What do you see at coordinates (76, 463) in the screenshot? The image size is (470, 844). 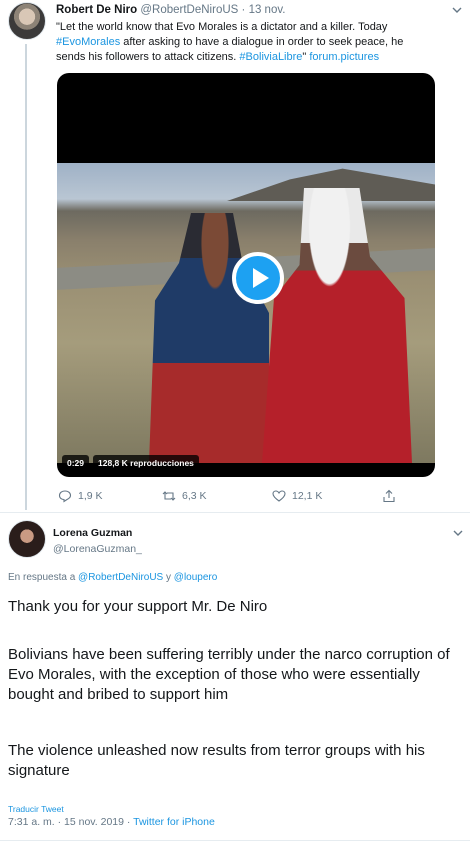 I see `video-duration: 0:29` at bounding box center [76, 463].